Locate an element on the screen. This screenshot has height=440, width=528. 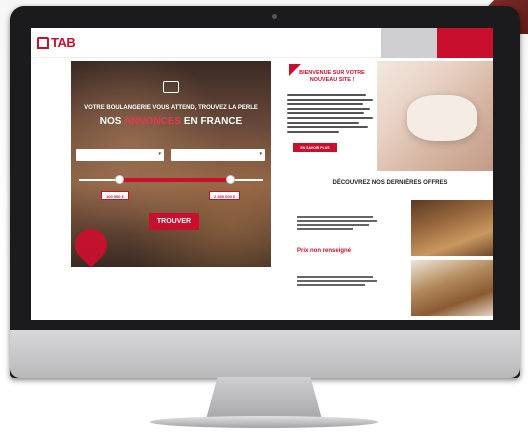
logo-text: TAB is located at coordinates (63, 42).